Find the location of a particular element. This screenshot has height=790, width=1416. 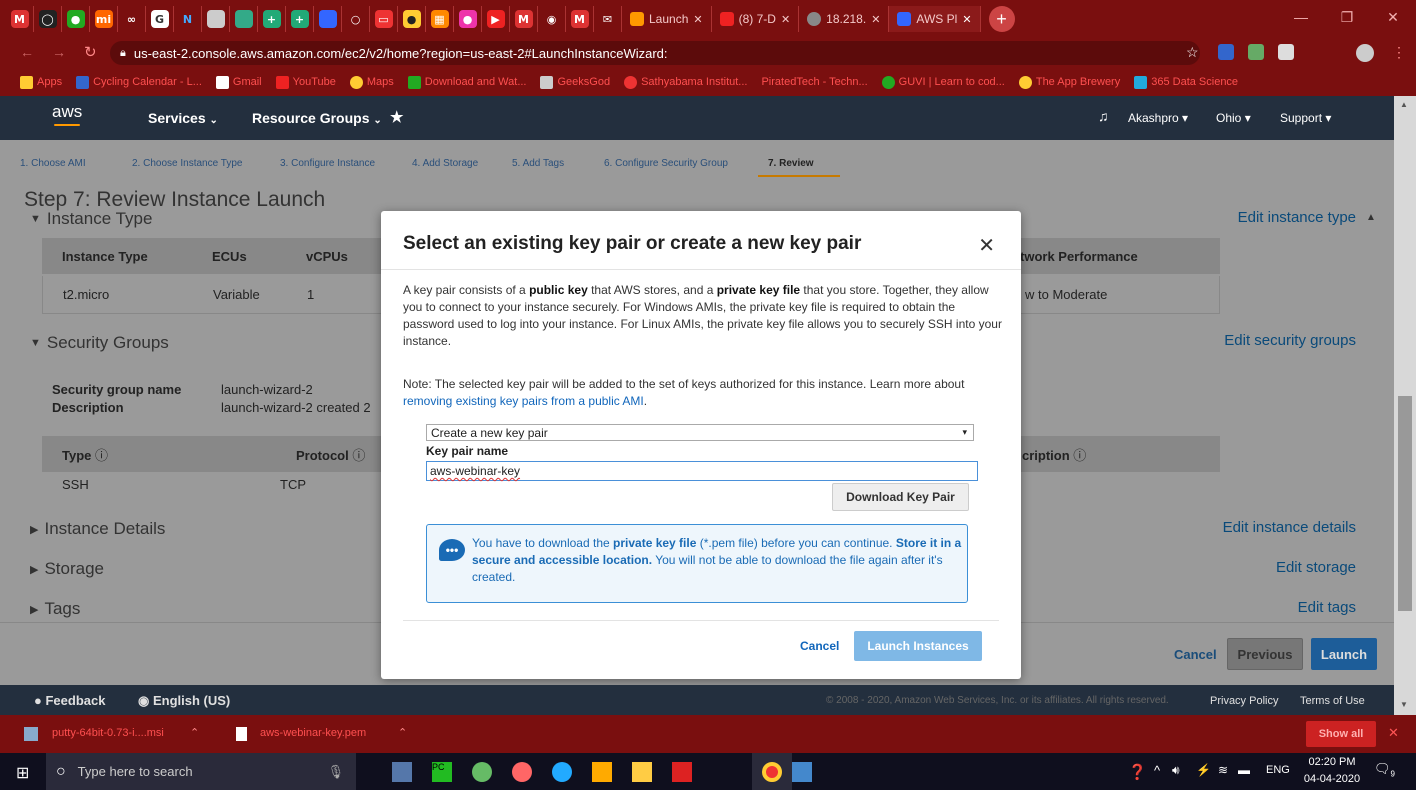

launch-button: Launch is located at coordinates (1344, 654).